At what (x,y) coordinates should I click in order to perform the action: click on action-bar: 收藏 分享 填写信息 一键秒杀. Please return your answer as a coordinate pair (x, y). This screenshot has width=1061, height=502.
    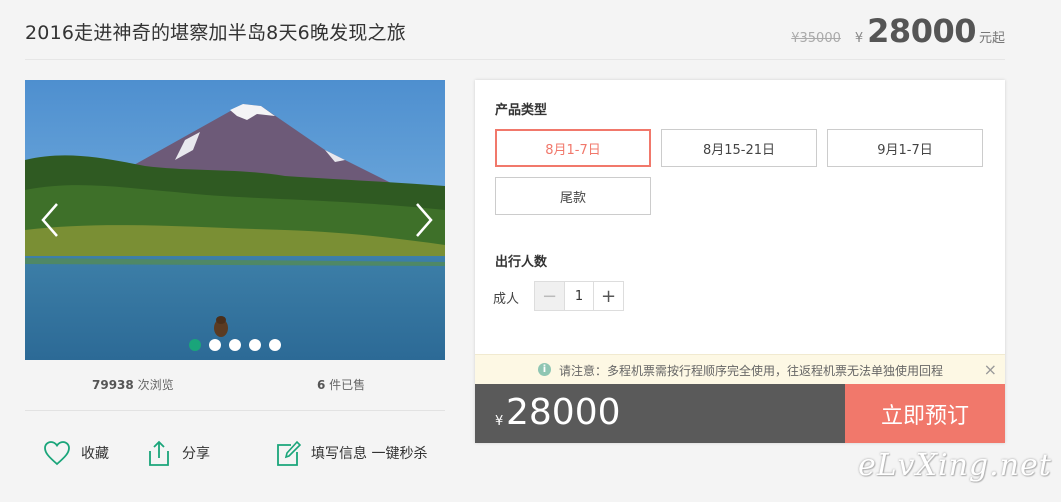
    Looking at the image, I should click on (235, 454).